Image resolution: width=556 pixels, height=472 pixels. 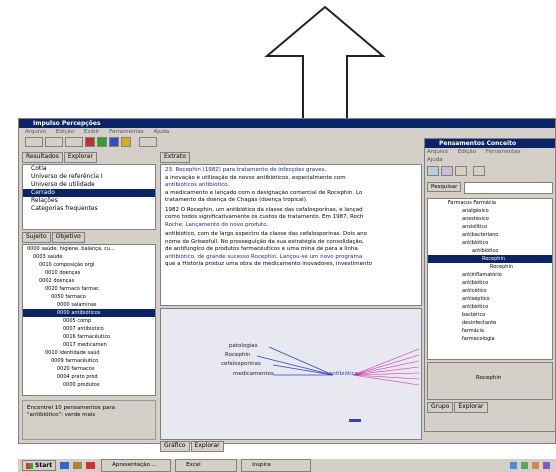 I want to click on tree-item: 0003 saúde, so click(x=89, y=257).